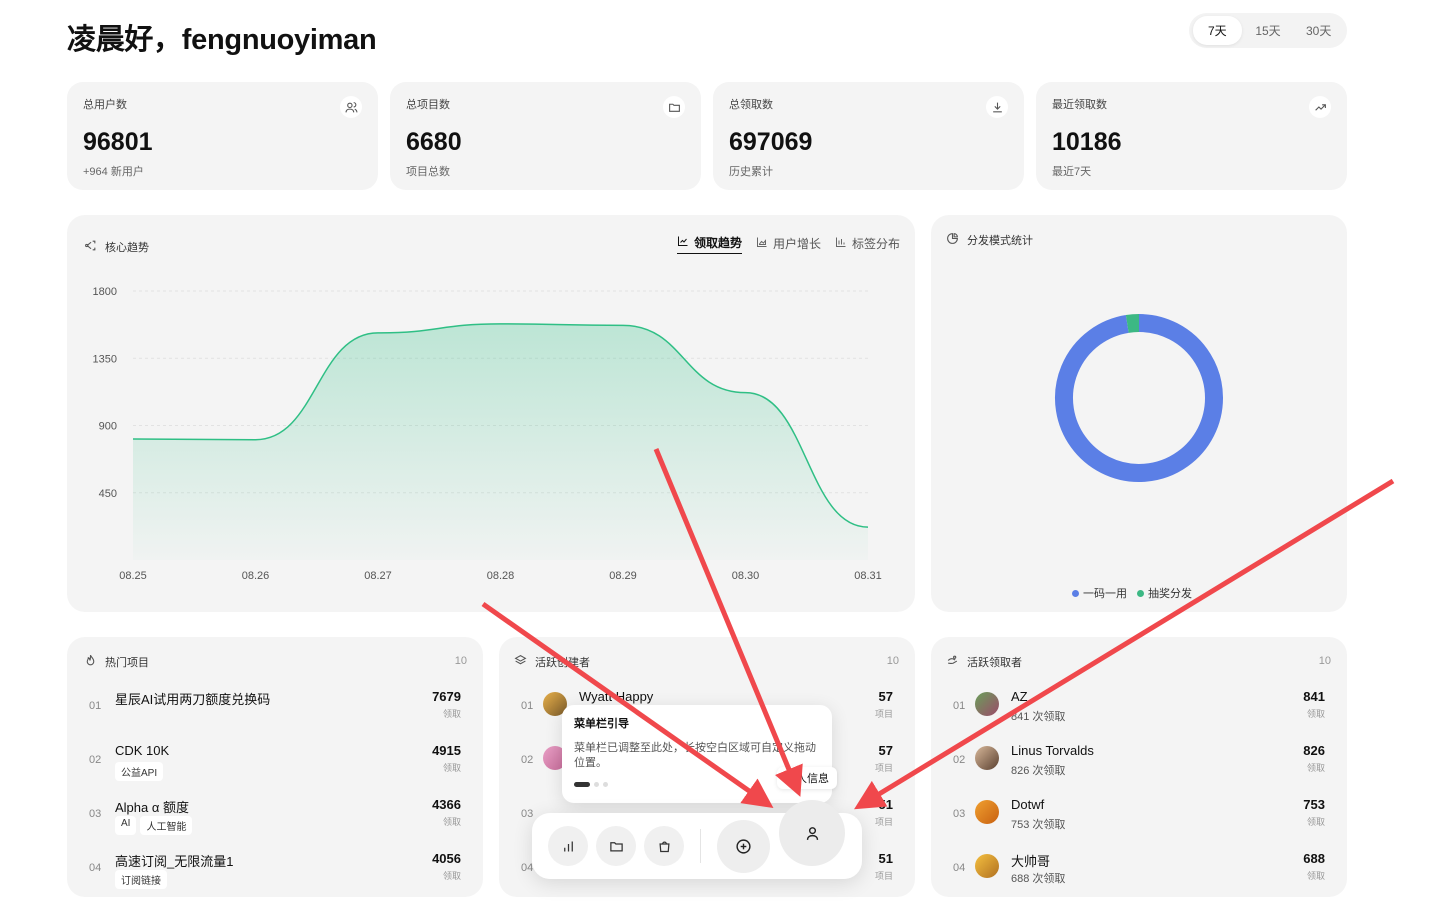  Describe the element at coordinates (378, 576) in the screenshot. I see `x-tick-label: 08.27` at that location.